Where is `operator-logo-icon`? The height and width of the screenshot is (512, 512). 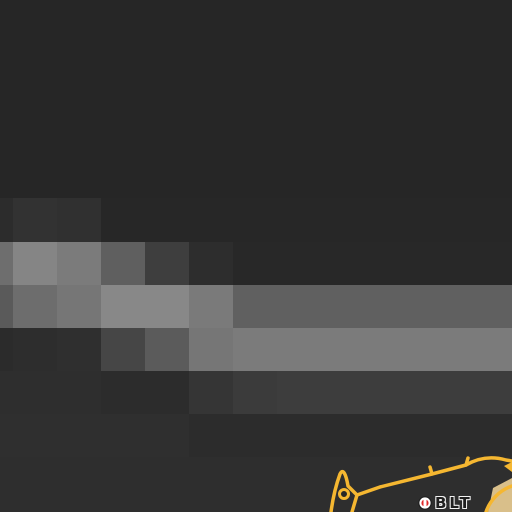 operator-logo-icon is located at coordinates (425, 502).